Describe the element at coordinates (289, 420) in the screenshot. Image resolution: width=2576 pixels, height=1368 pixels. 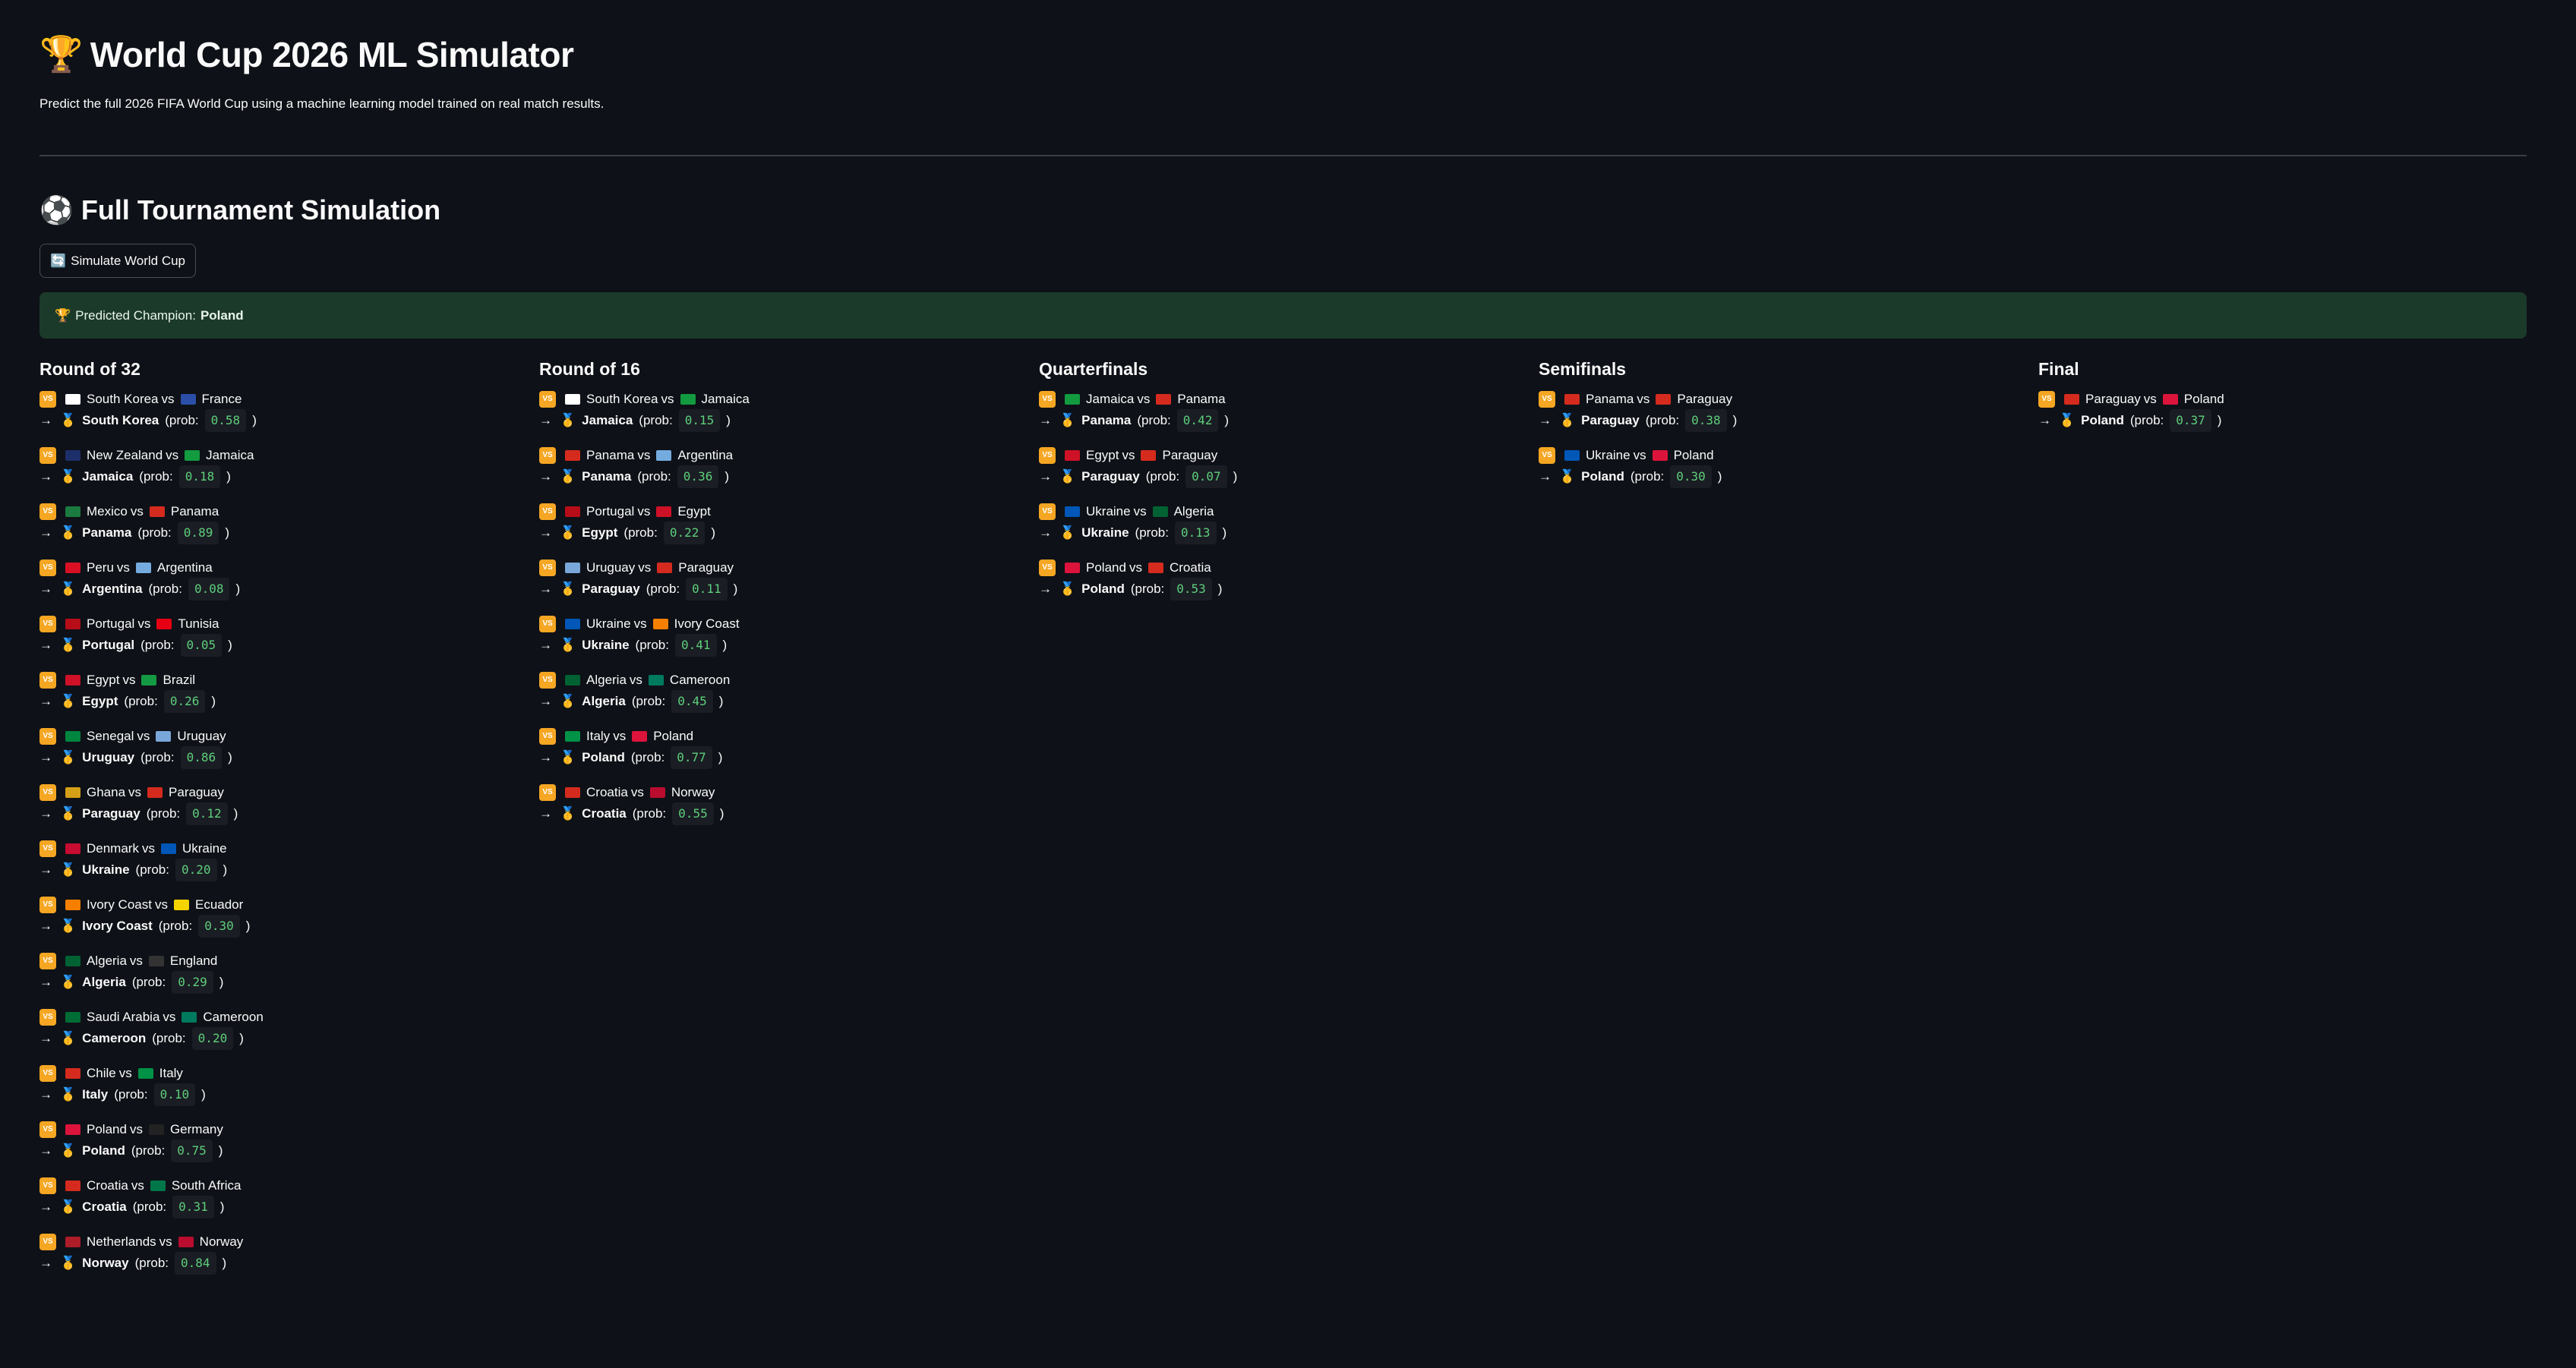
I see `match-result: → 🥇 South Korea (prob: 0.58)` at that location.